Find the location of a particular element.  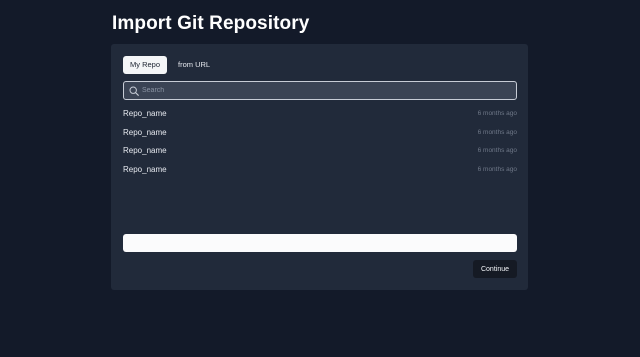

tab-my-repo: My Repo is located at coordinates (145, 65).